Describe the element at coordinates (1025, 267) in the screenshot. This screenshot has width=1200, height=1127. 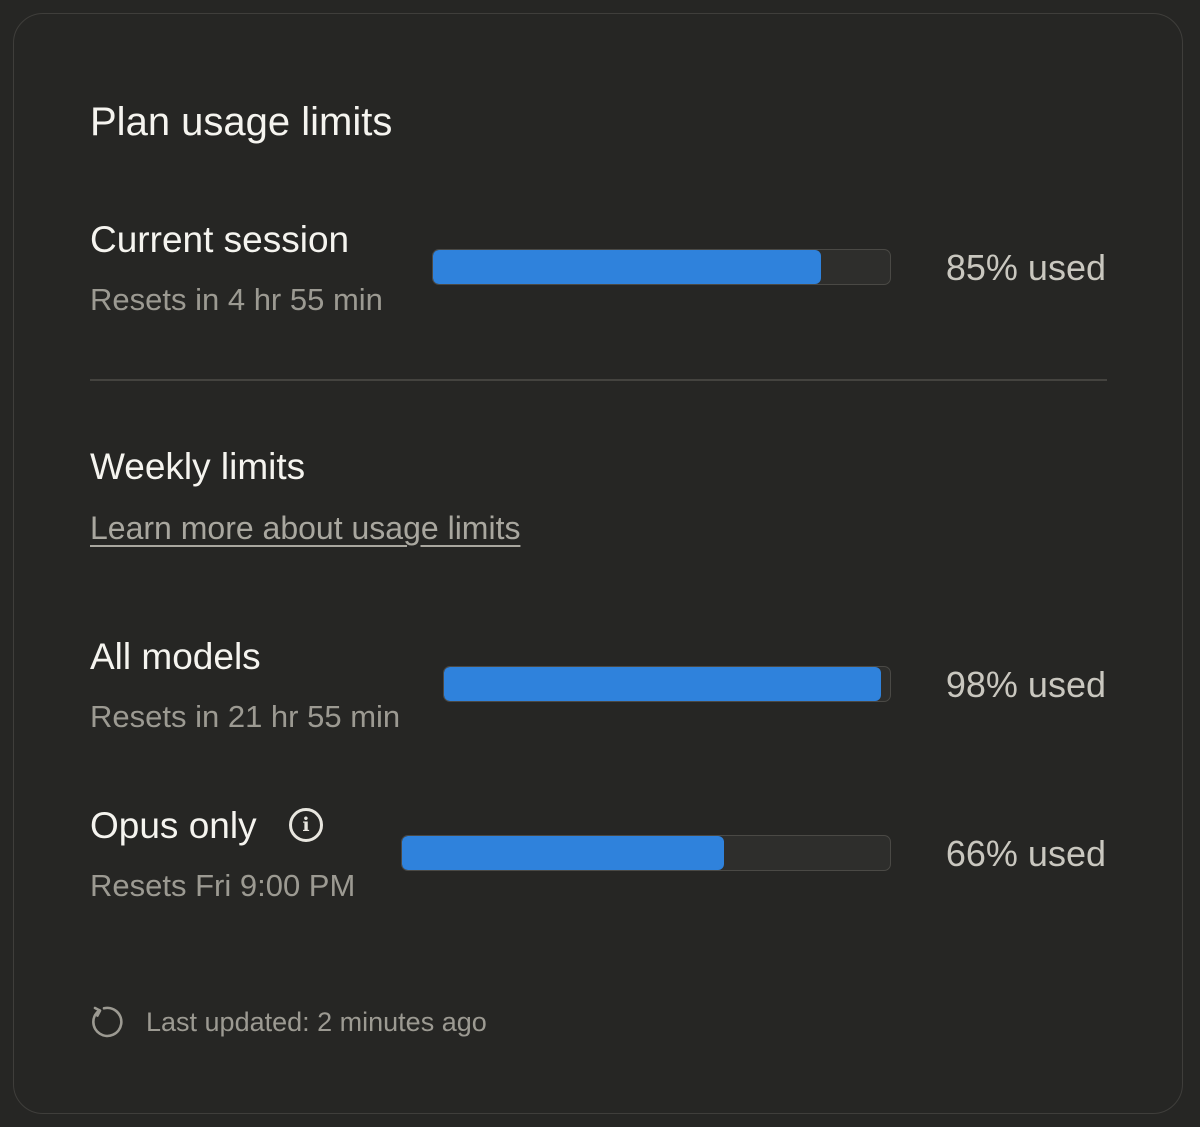
I see `current-session-percent-used: 85% used` at that location.